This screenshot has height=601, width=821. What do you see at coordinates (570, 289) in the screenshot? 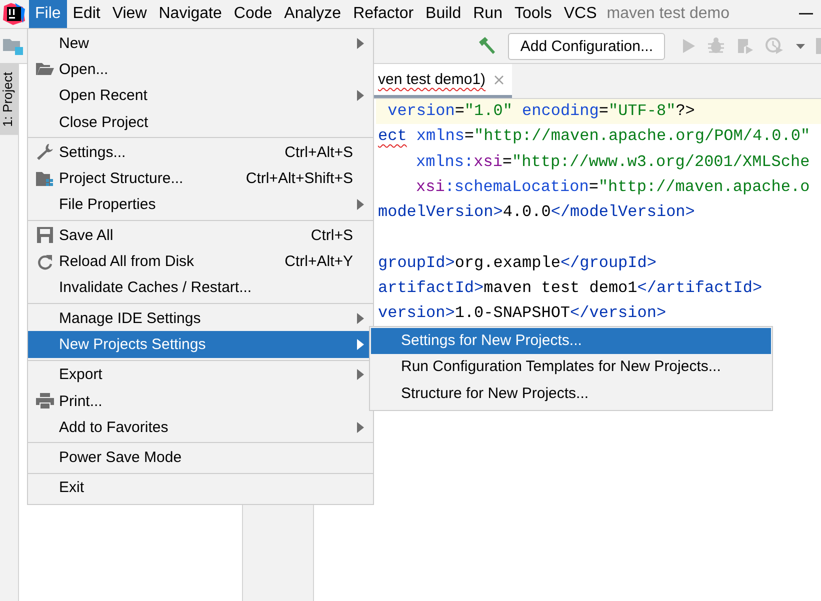
I see `code-line: artifactId>maven test demo1</artifactId>` at bounding box center [570, 289].